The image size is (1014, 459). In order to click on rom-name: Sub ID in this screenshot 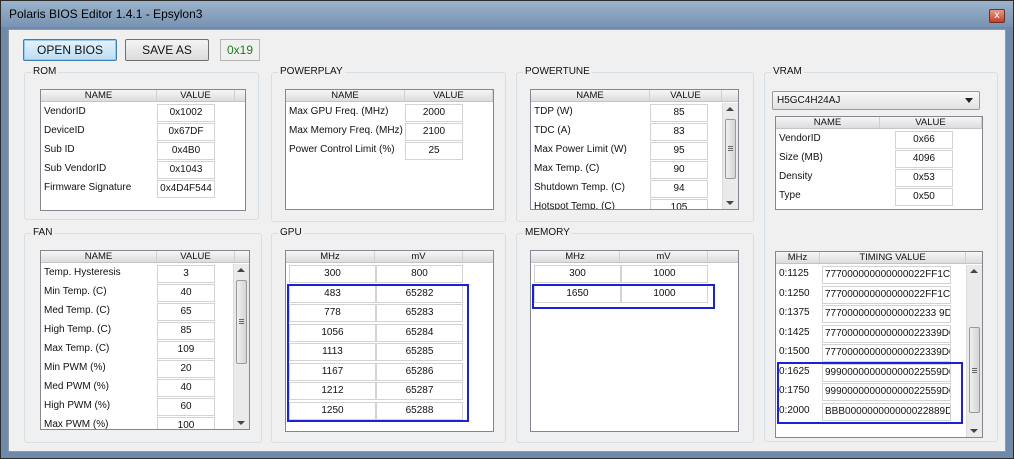, I will do `click(59, 149)`.